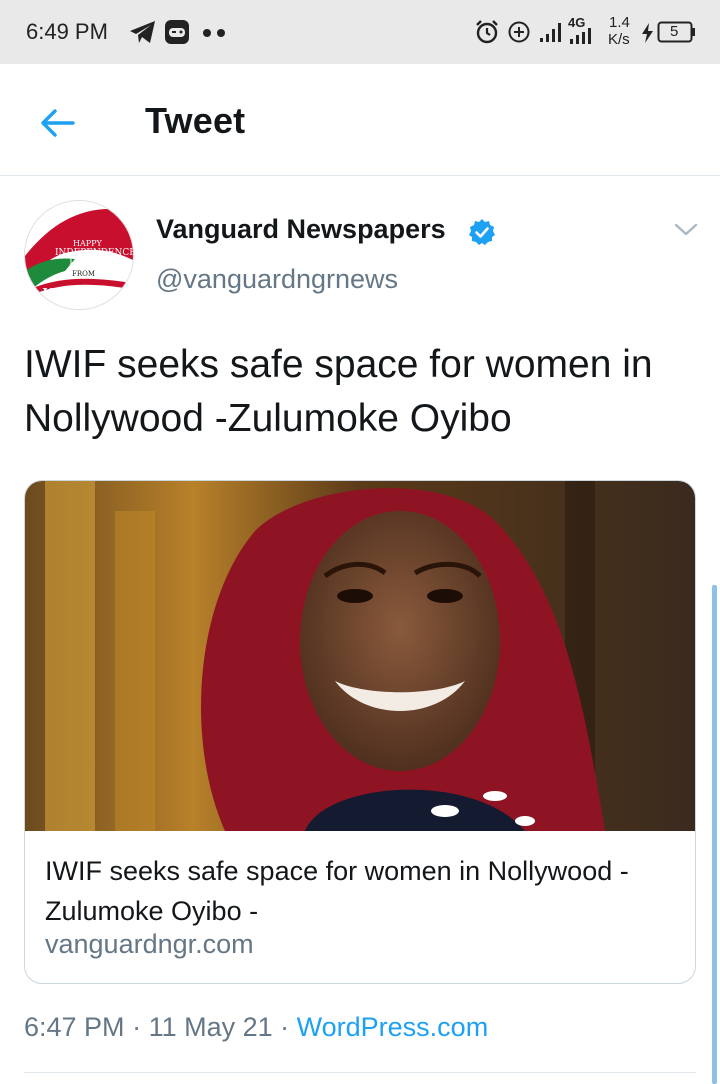  Describe the element at coordinates (301, 229) in the screenshot. I see `author-name: Vanguard Newspapers` at that location.